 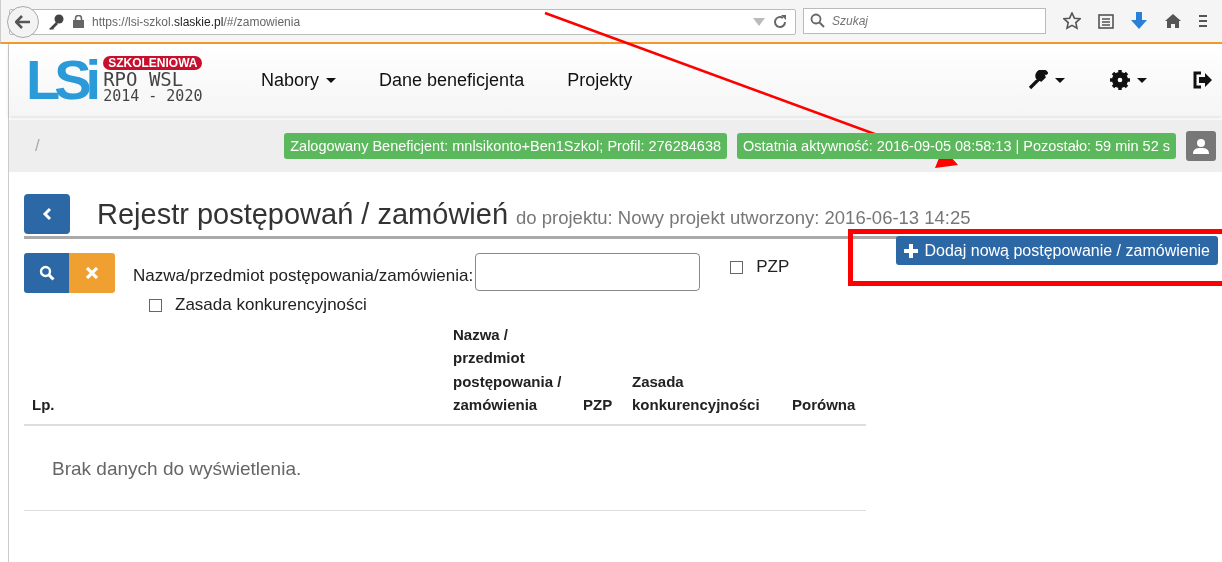 I want to click on plus-icon, so click(x=911, y=250).